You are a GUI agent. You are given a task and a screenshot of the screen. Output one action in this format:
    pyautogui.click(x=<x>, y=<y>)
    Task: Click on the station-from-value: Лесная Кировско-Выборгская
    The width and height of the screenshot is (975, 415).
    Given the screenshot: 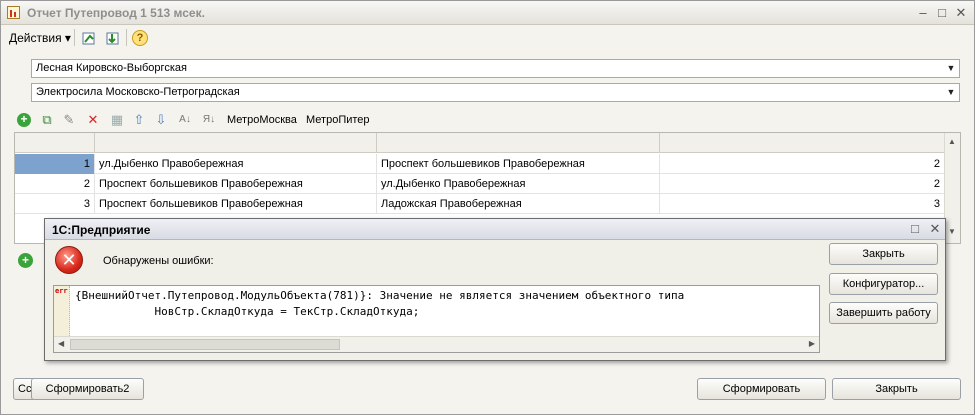 What is the action you would take?
    pyautogui.click(x=111, y=68)
    